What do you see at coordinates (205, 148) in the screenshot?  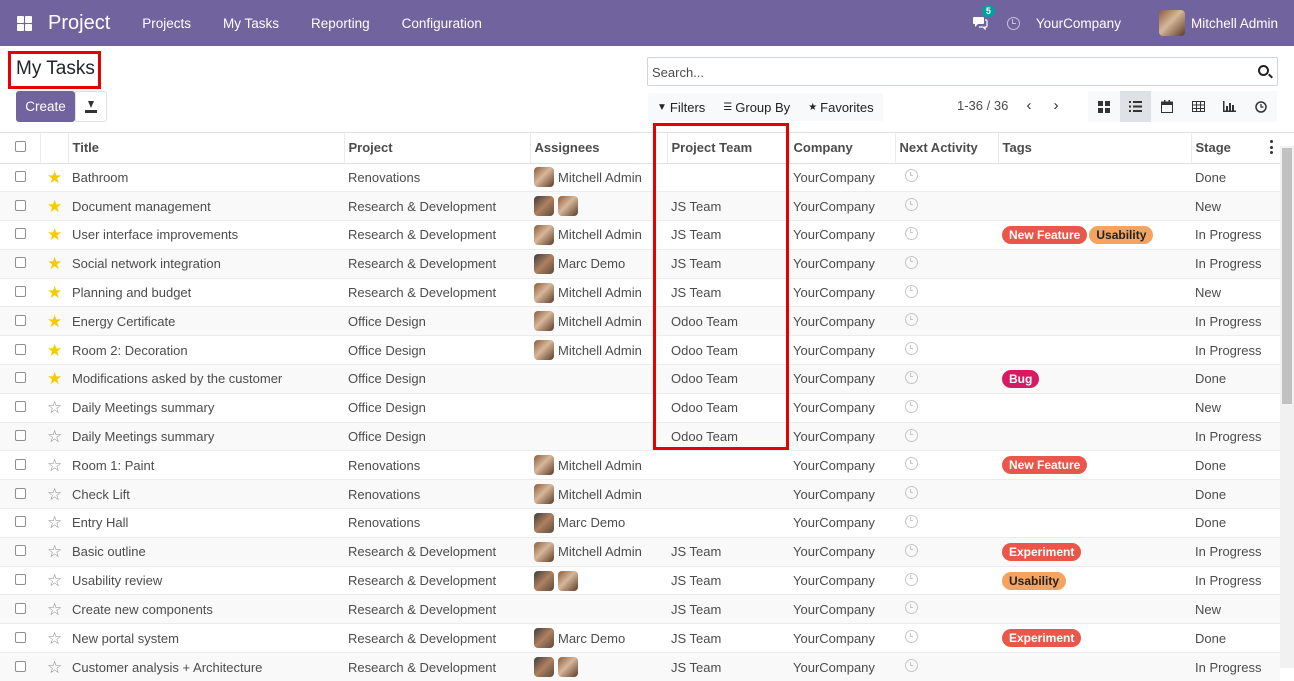 I see `column-header-title: Title` at bounding box center [205, 148].